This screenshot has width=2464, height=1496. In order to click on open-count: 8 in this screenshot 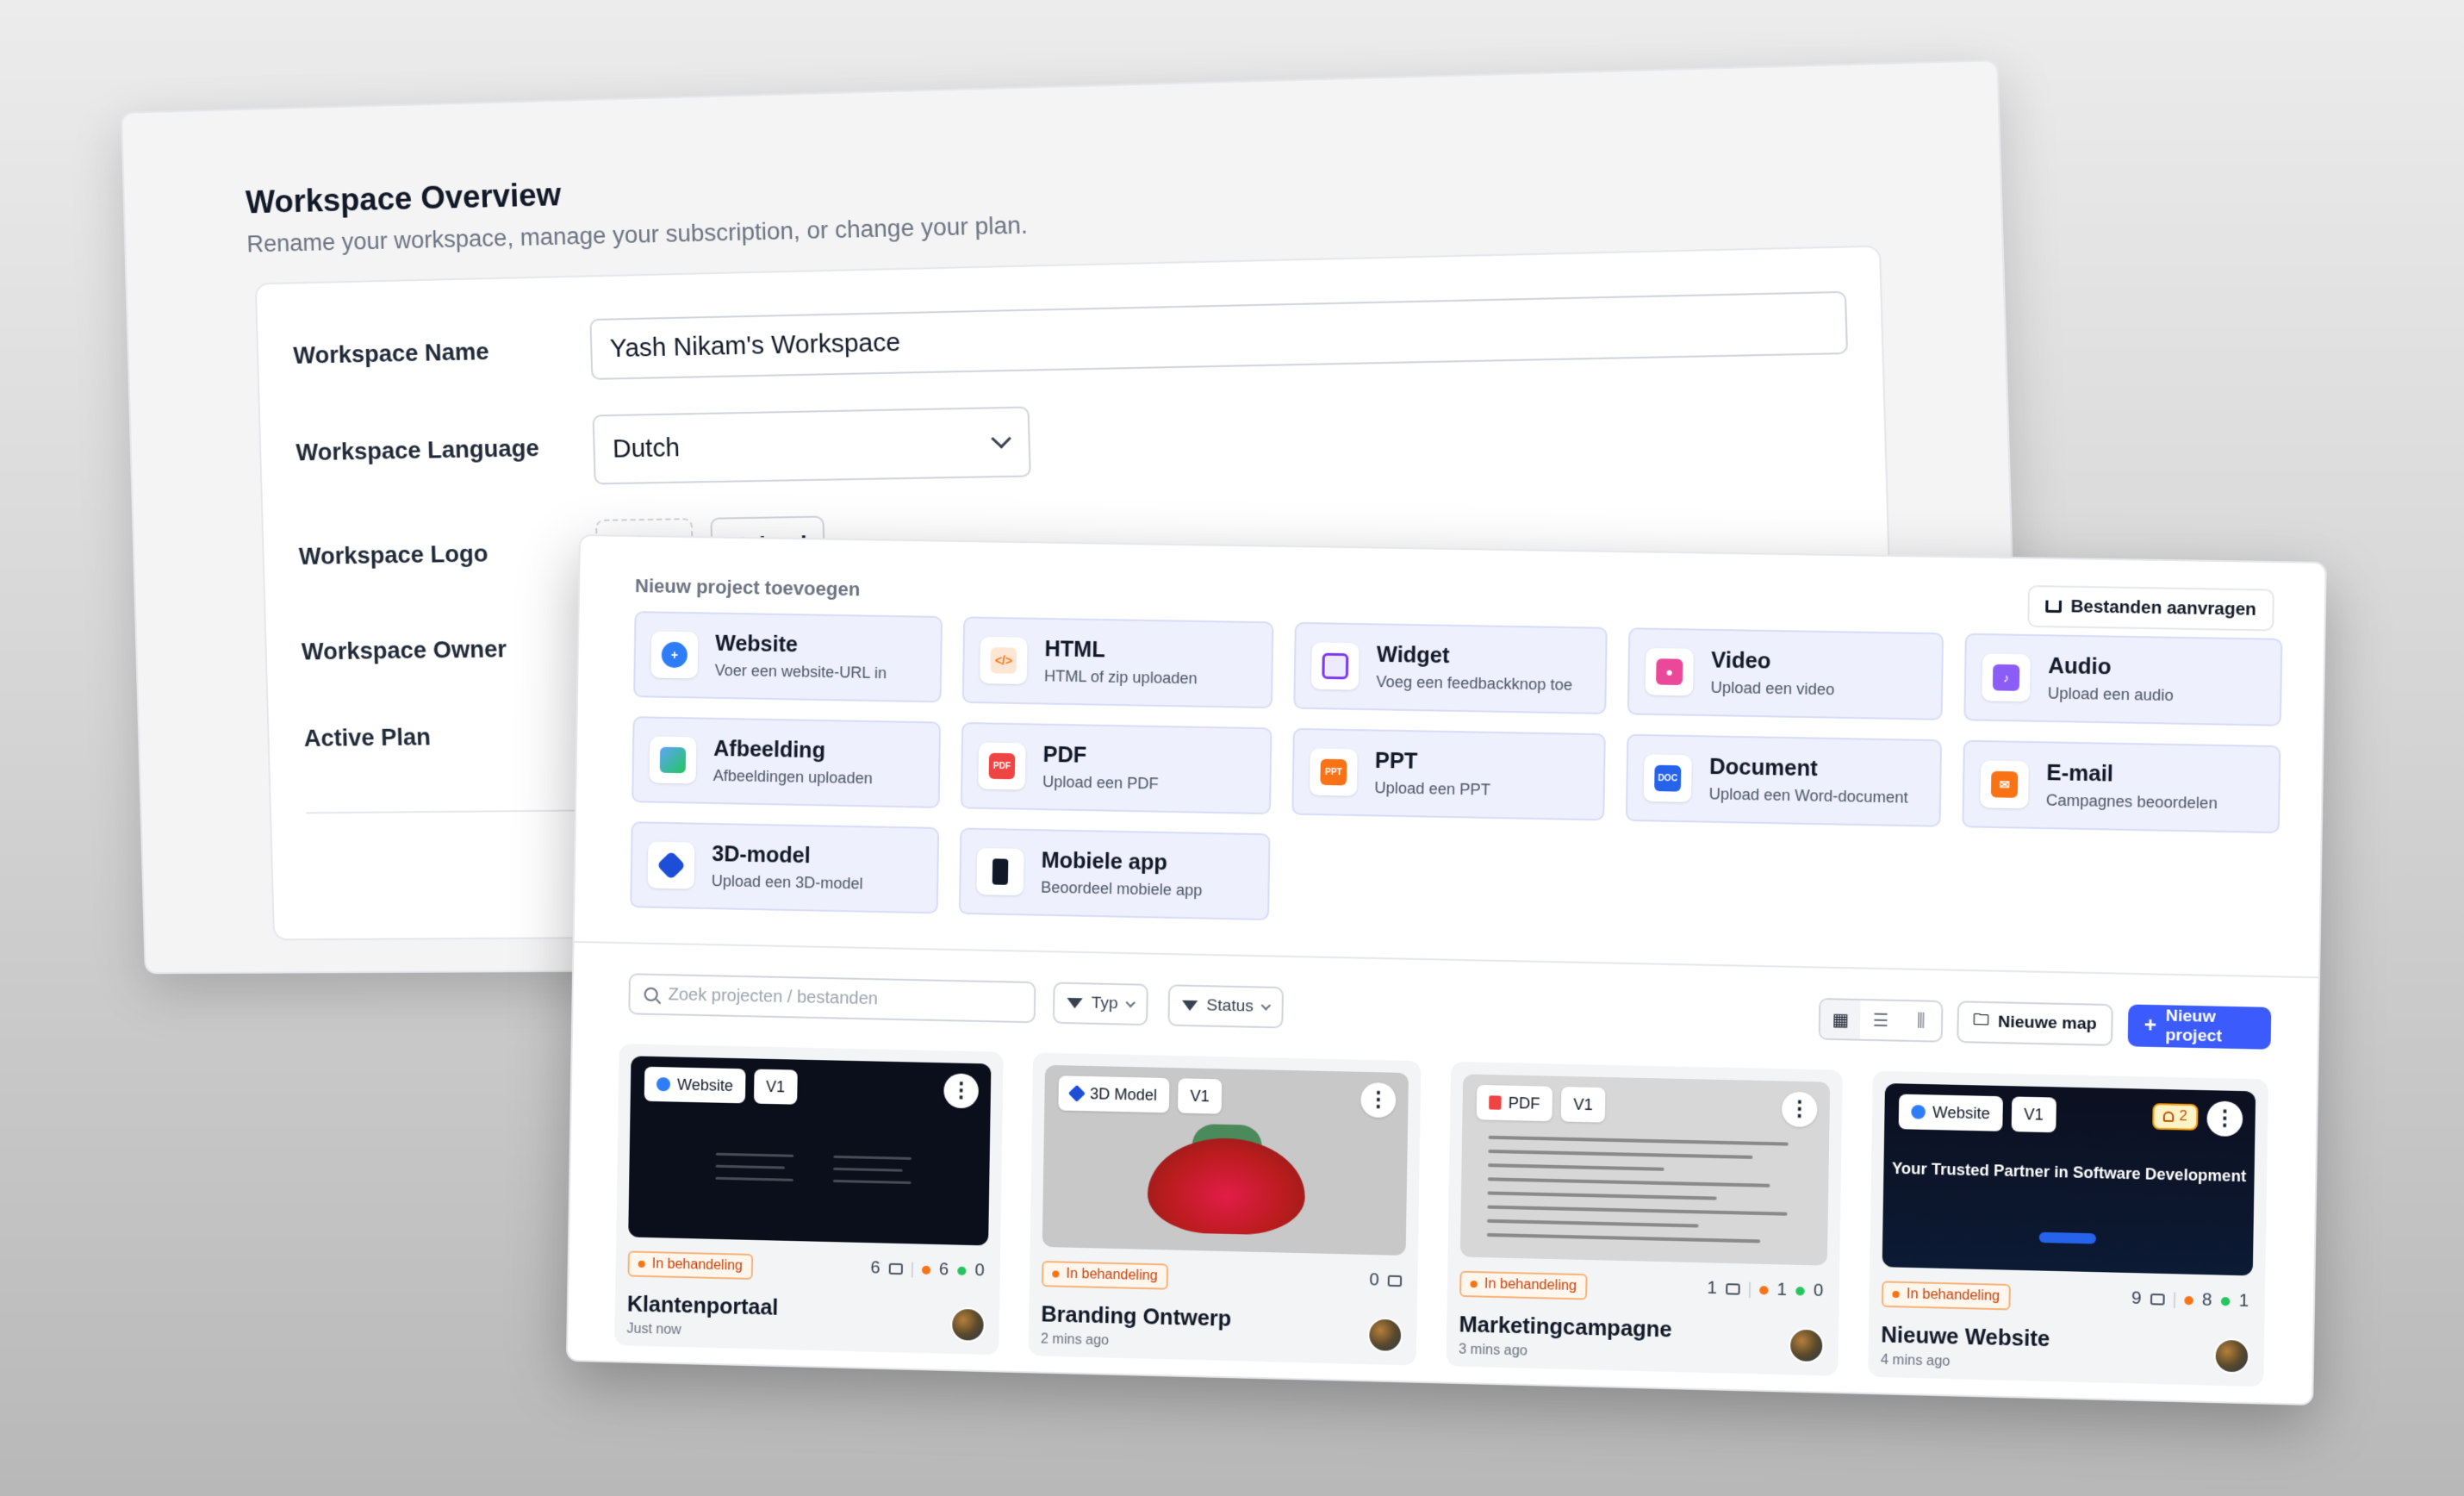, I will do `click(2207, 1300)`.